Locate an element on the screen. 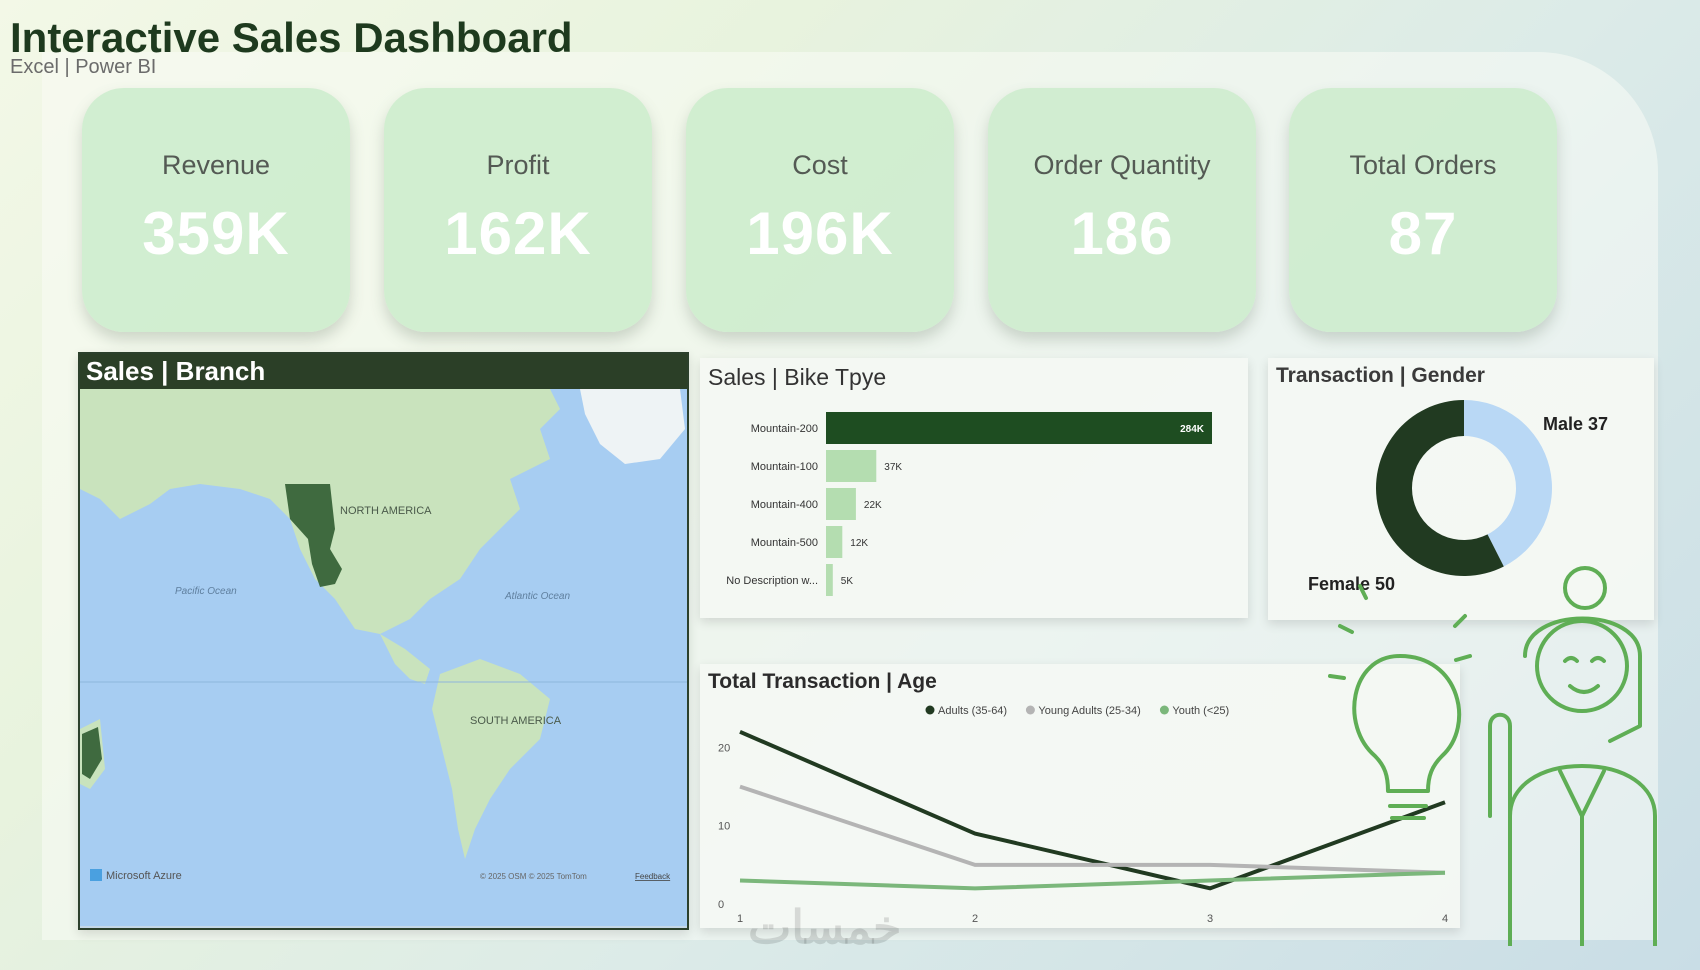 Image resolution: width=1700 pixels, height=970 pixels. x-tick-label: 1 is located at coordinates (740, 919).